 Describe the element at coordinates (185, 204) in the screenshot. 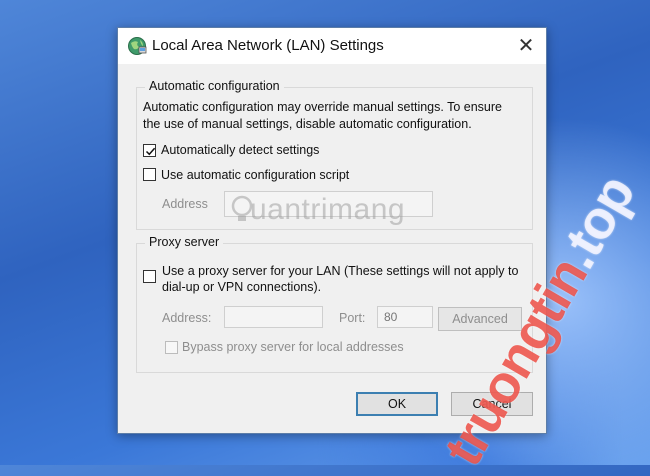

I see `script-address-label: Address` at that location.